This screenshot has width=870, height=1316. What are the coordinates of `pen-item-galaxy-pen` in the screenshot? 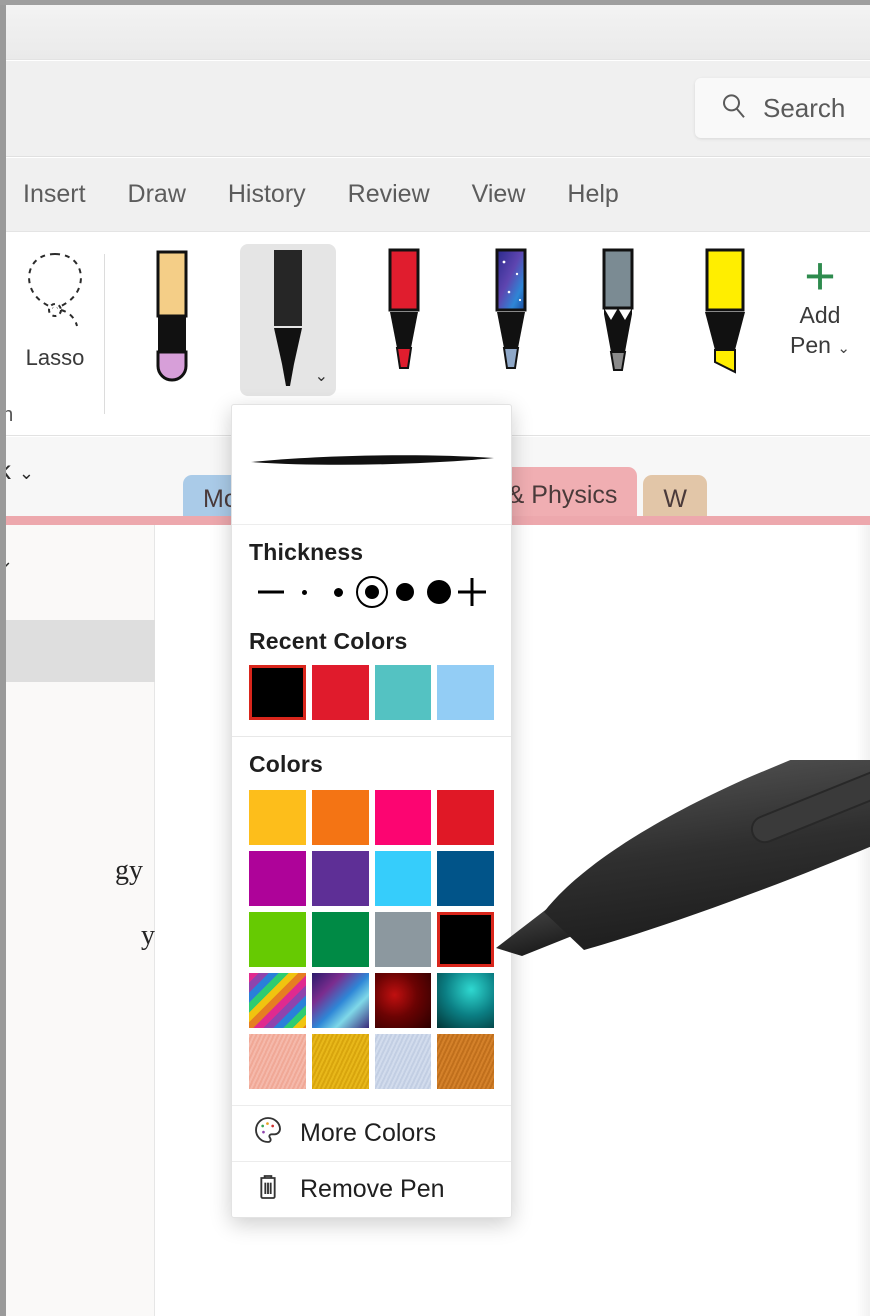 It's located at (511, 320).